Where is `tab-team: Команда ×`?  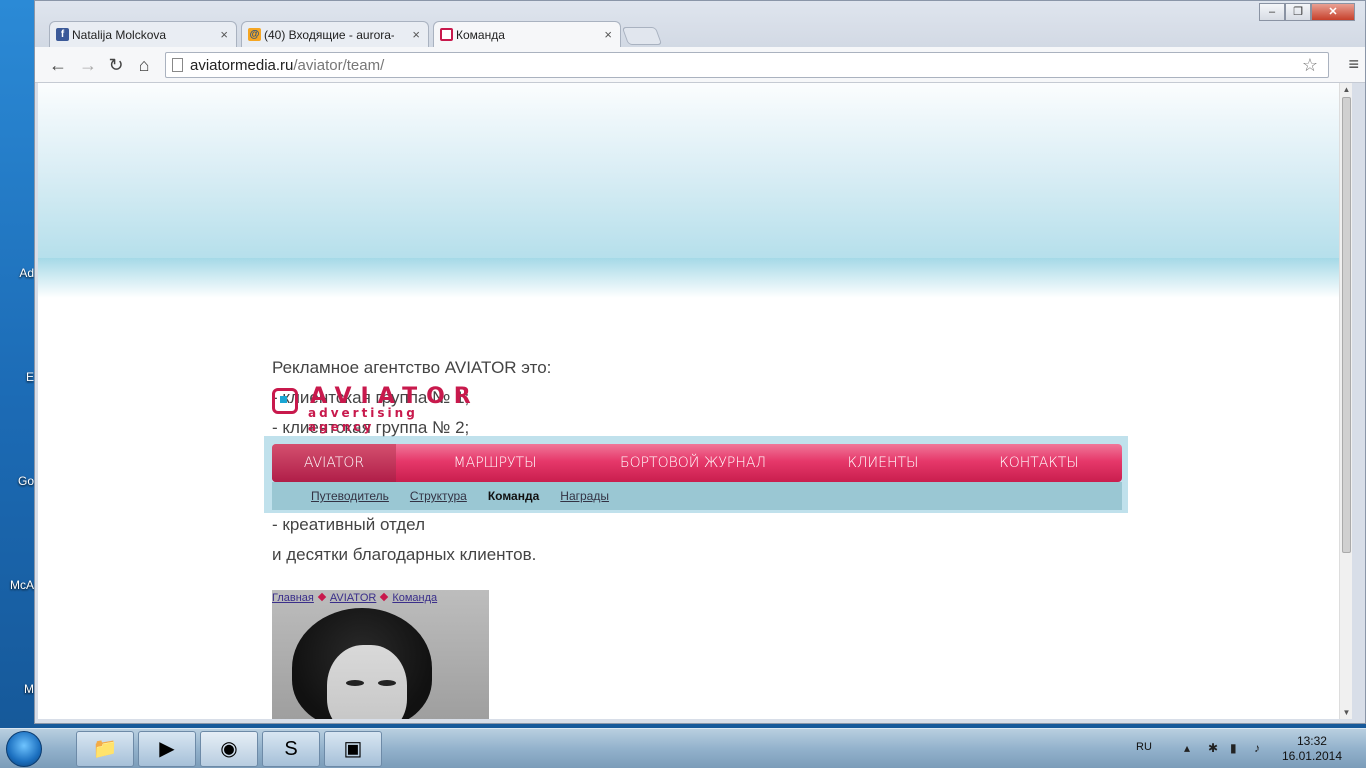
tab-team: Команда × is located at coordinates (527, 34).